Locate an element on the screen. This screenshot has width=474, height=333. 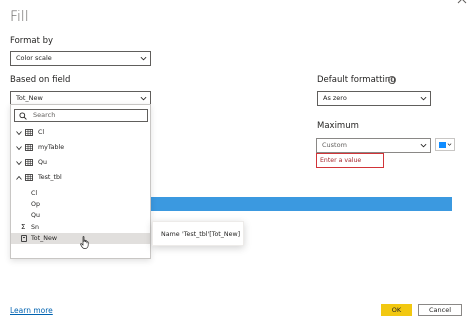
learn-more-link: Learn more is located at coordinates (31, 310).